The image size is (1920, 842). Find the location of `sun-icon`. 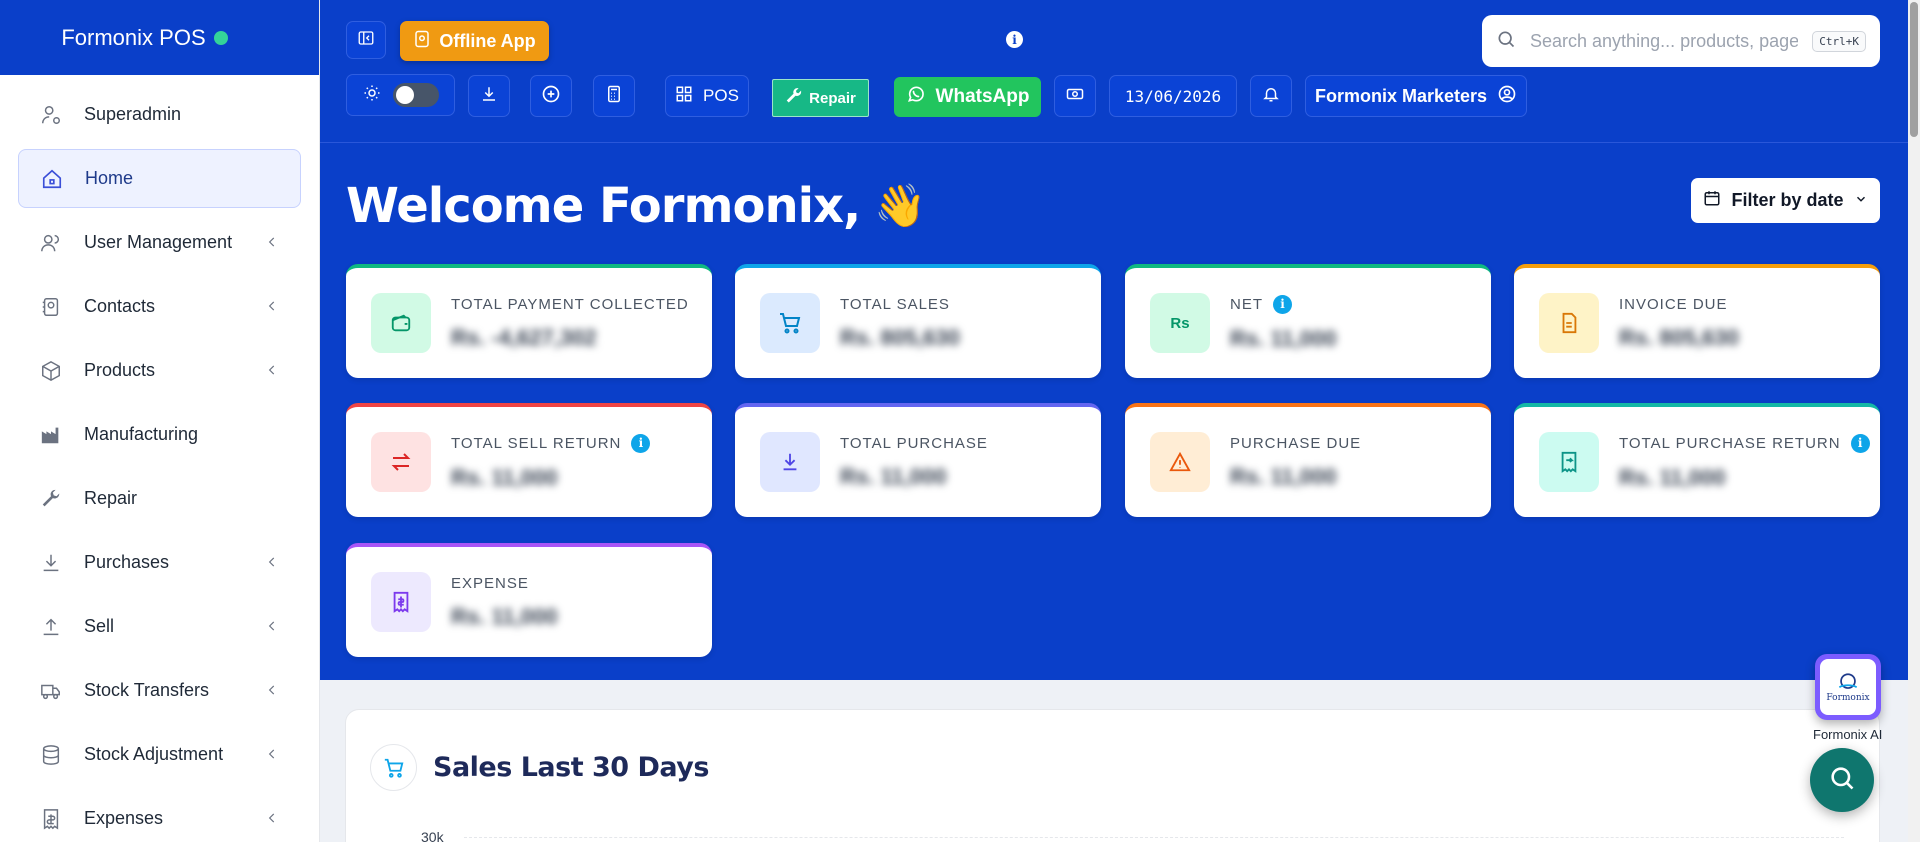

sun-icon is located at coordinates (372, 95).